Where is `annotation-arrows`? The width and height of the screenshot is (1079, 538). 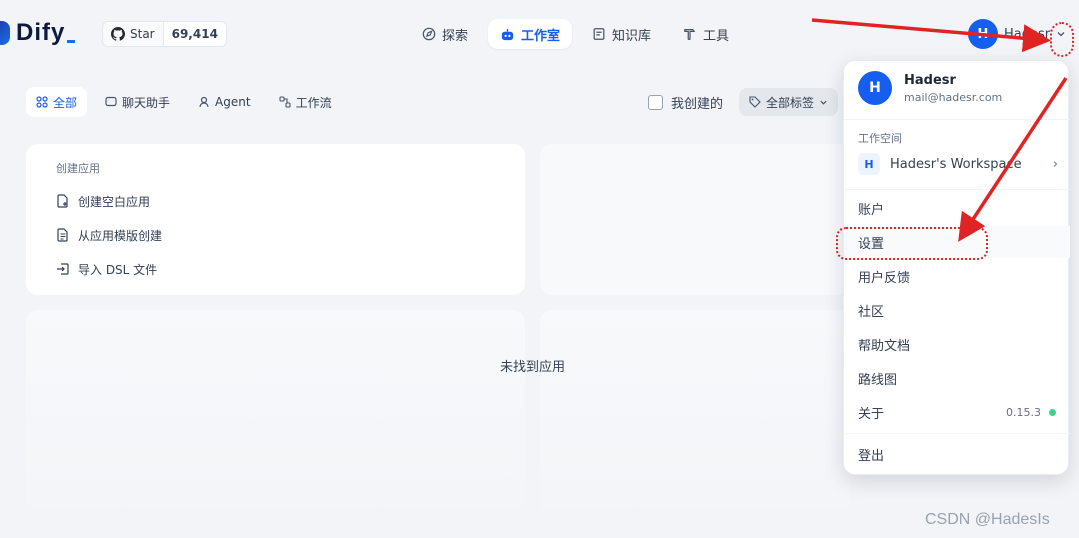 annotation-arrows is located at coordinates (939, 130).